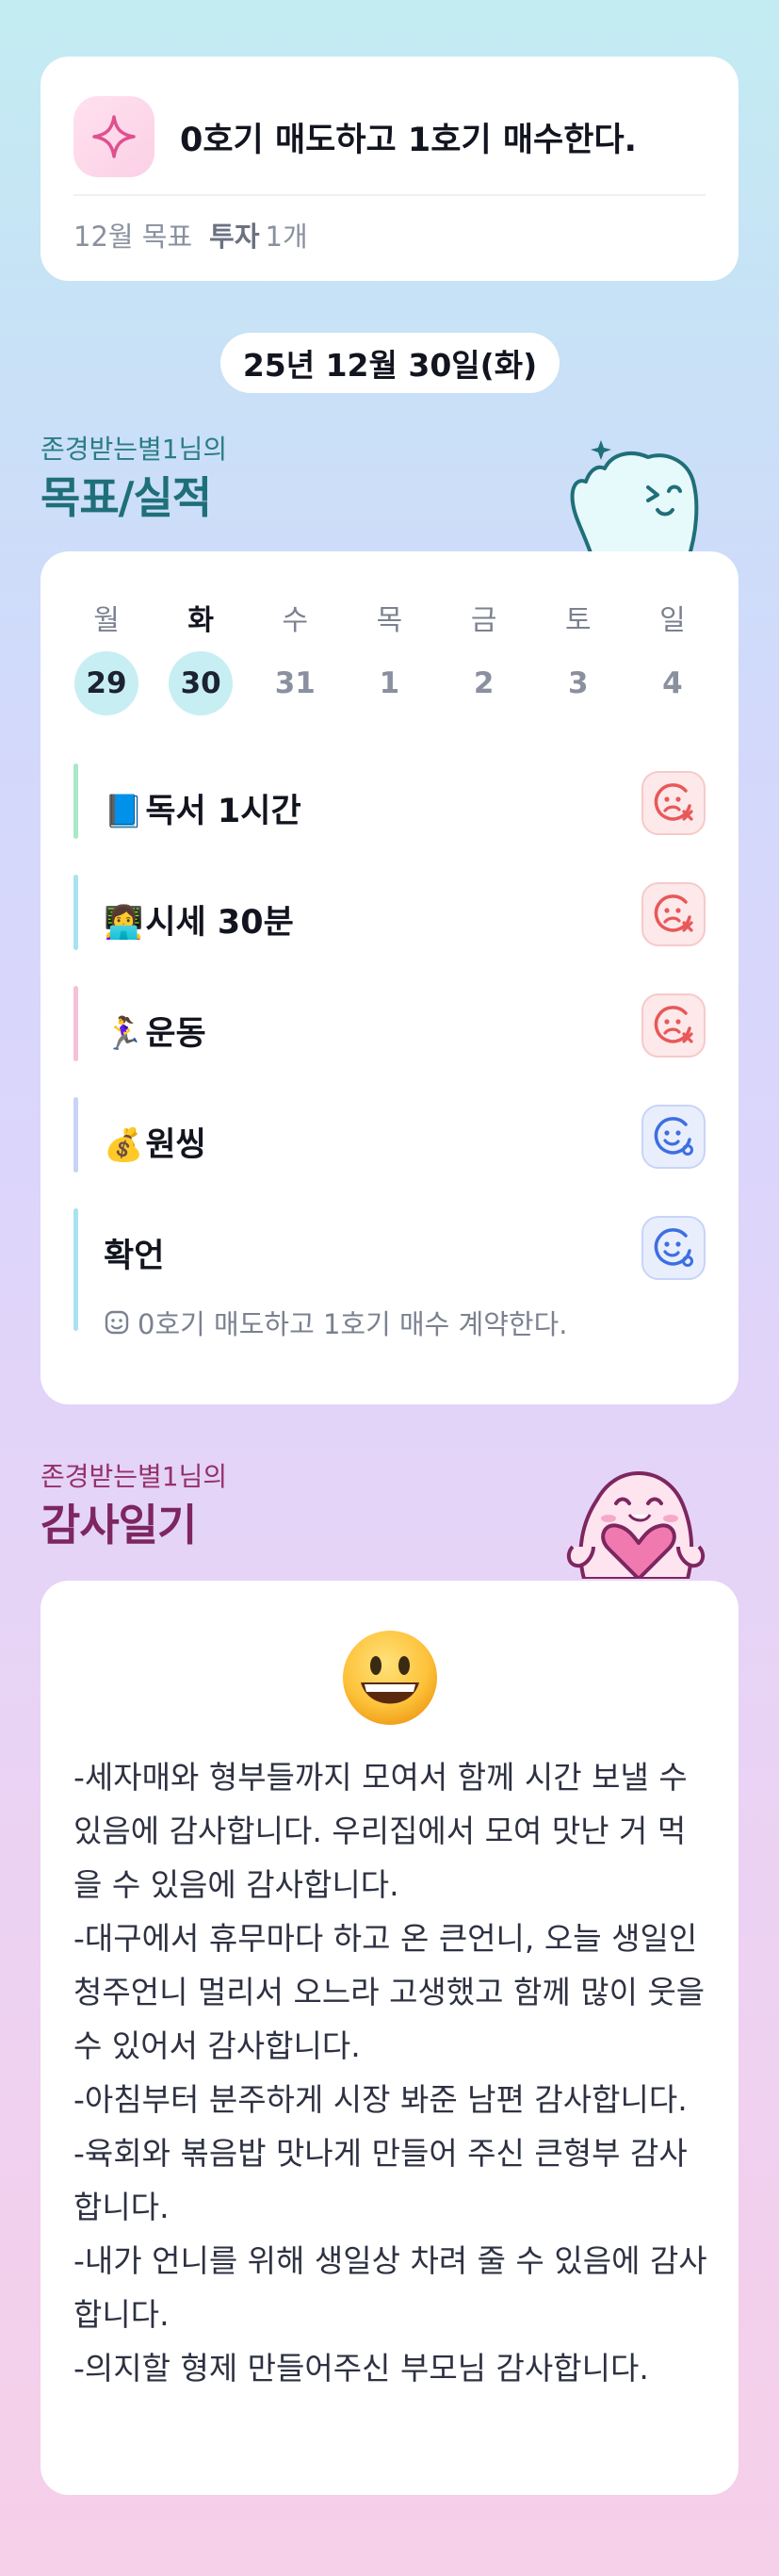 This screenshot has width=779, height=2576. Describe the element at coordinates (636, 1525) in the screenshot. I see `heart-mascot-icon` at that location.